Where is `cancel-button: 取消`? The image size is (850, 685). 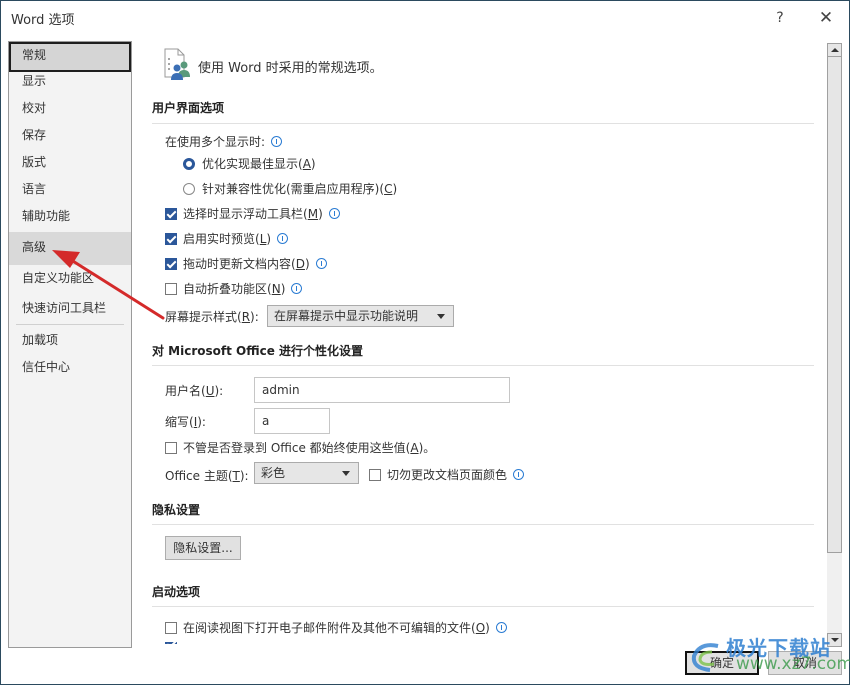
cancel-button: 取消 is located at coordinates (805, 663).